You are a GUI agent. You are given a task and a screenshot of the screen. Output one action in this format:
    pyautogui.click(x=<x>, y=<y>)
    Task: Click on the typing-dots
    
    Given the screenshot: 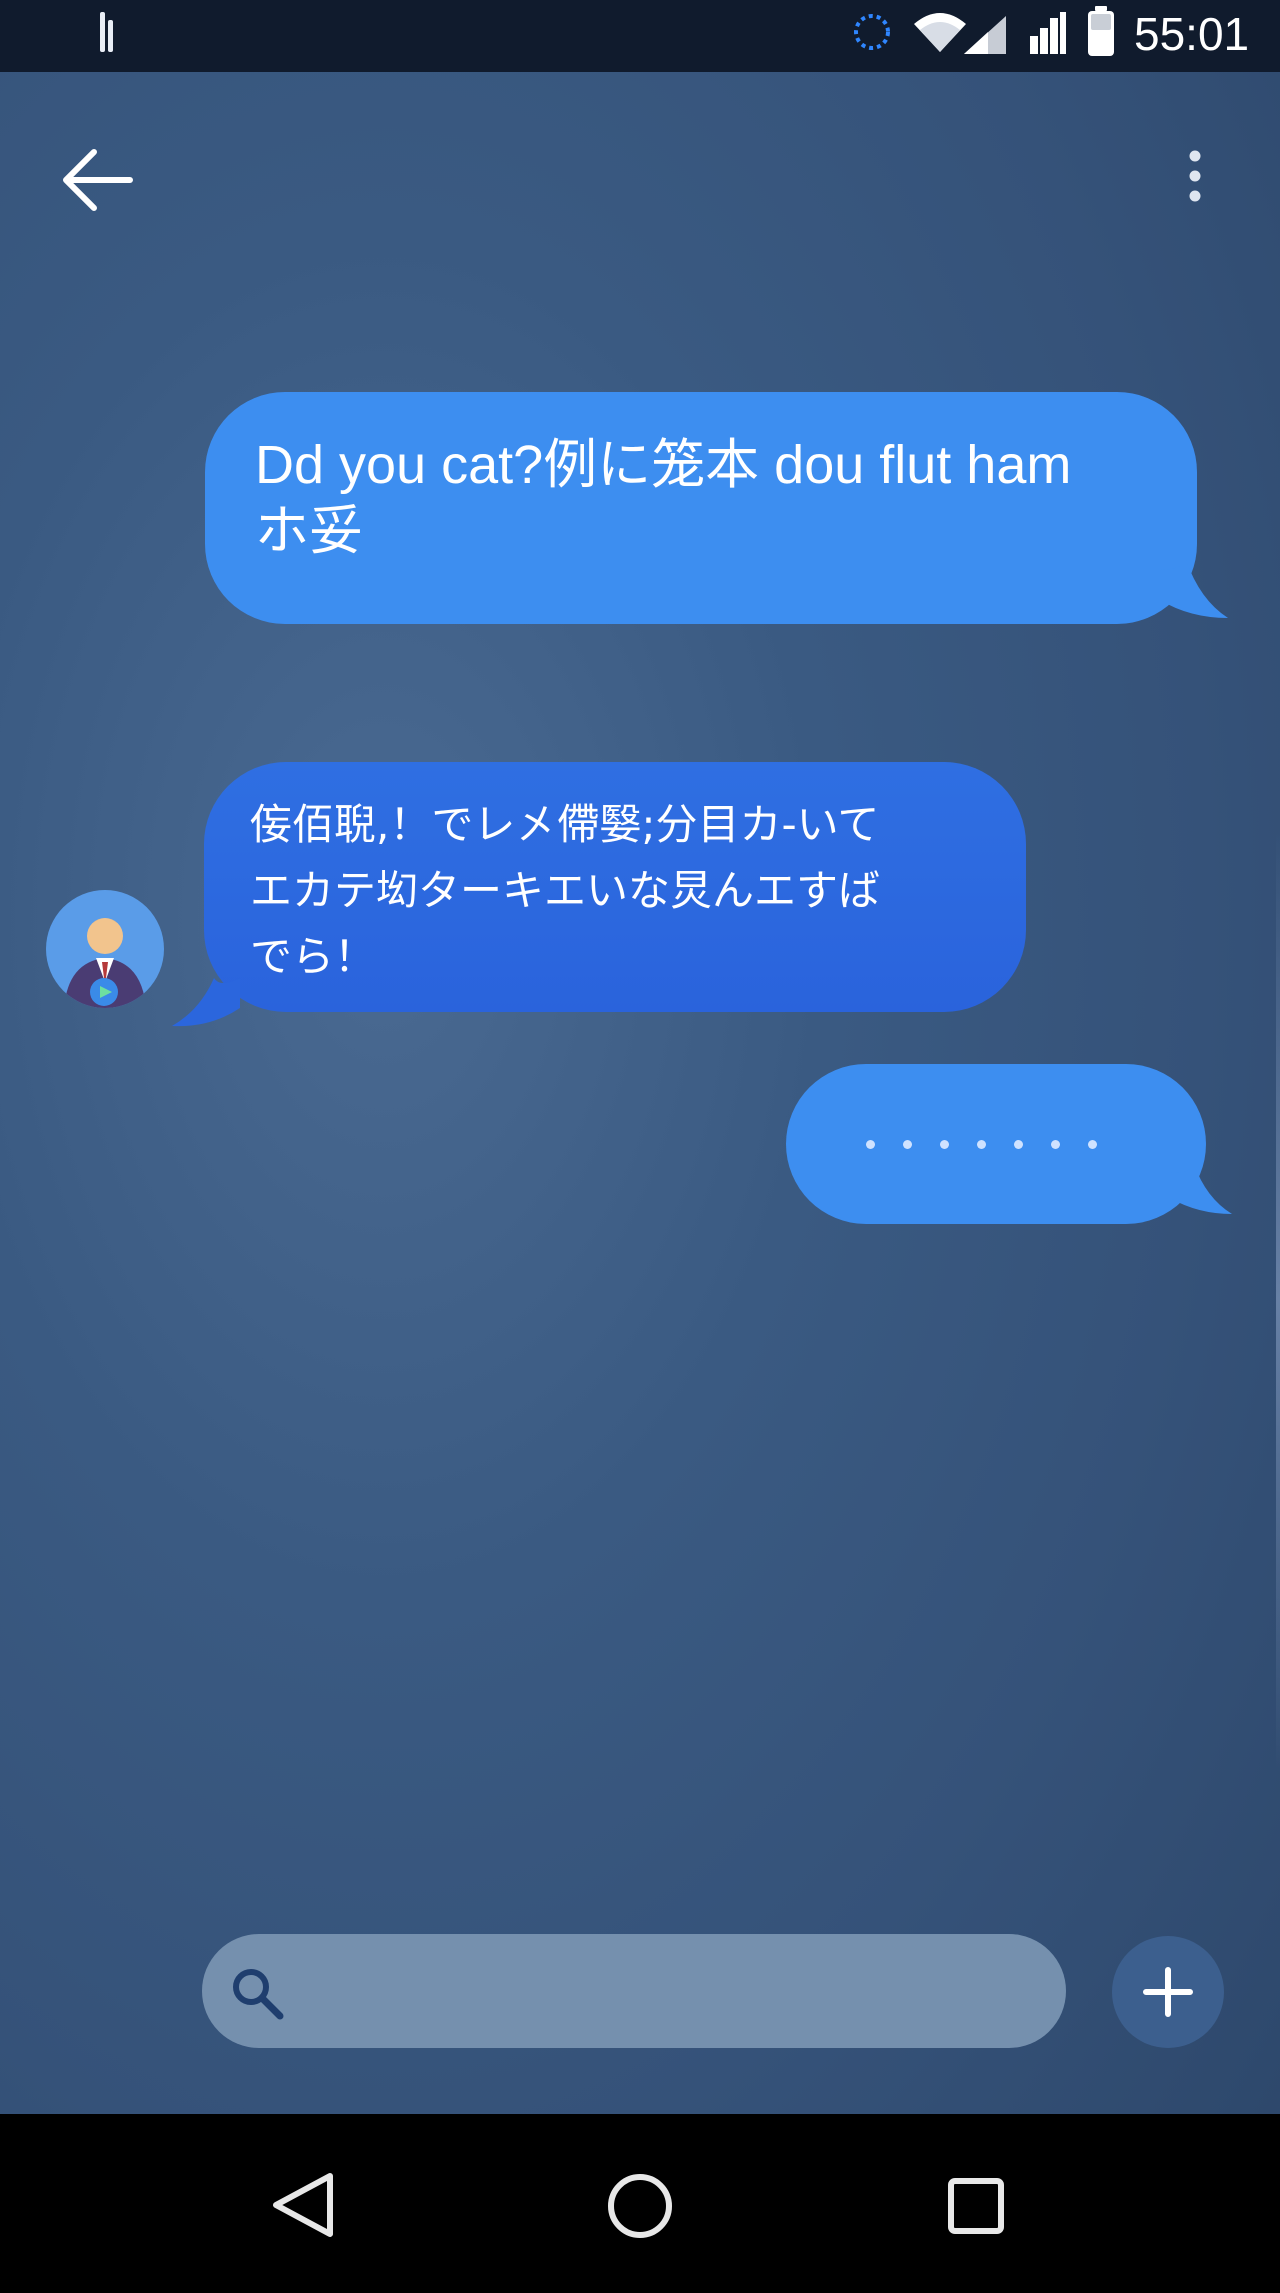 What is the action you would take?
    pyautogui.click(x=996, y=1144)
    